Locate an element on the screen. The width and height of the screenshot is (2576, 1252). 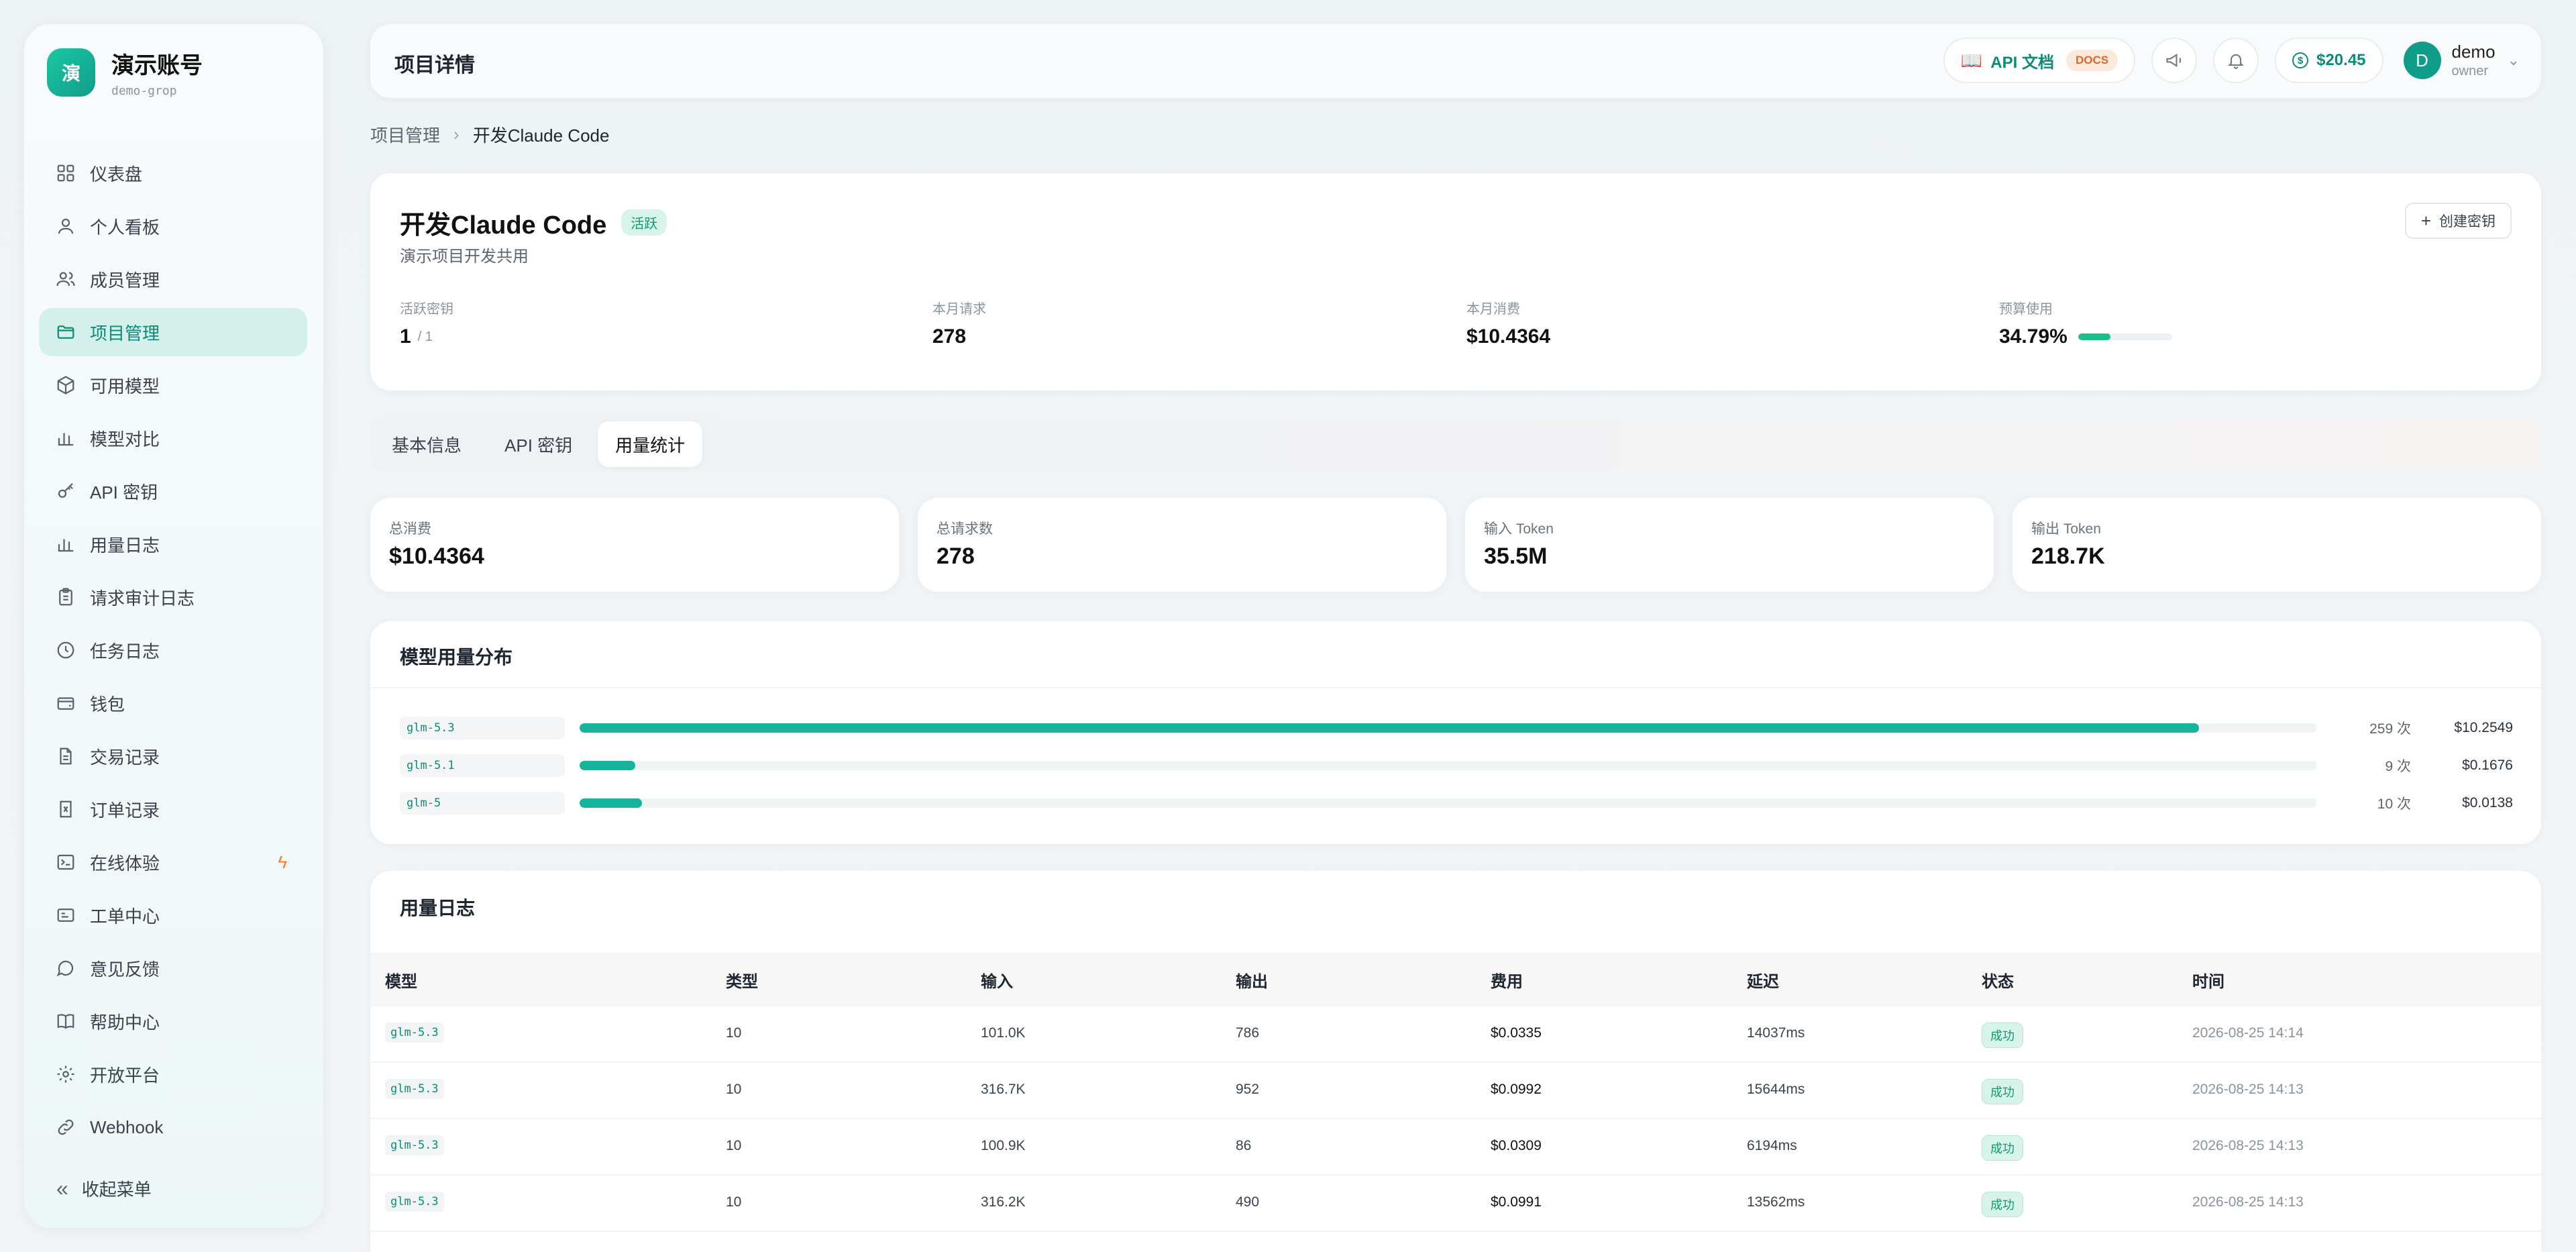
bar-chart-icon is located at coordinates (66, 544).